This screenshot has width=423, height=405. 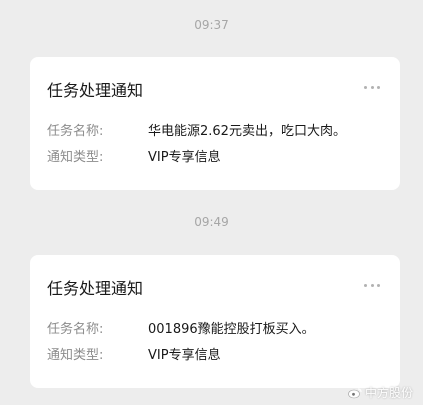 I want to click on task-name-value: 001896豫能控股打板买入。, so click(x=231, y=329).